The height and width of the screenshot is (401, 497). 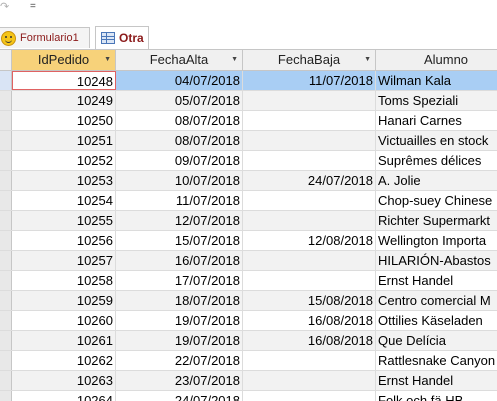 I want to click on cell-fechabaja: 11/07/2018, so click(x=309, y=80).